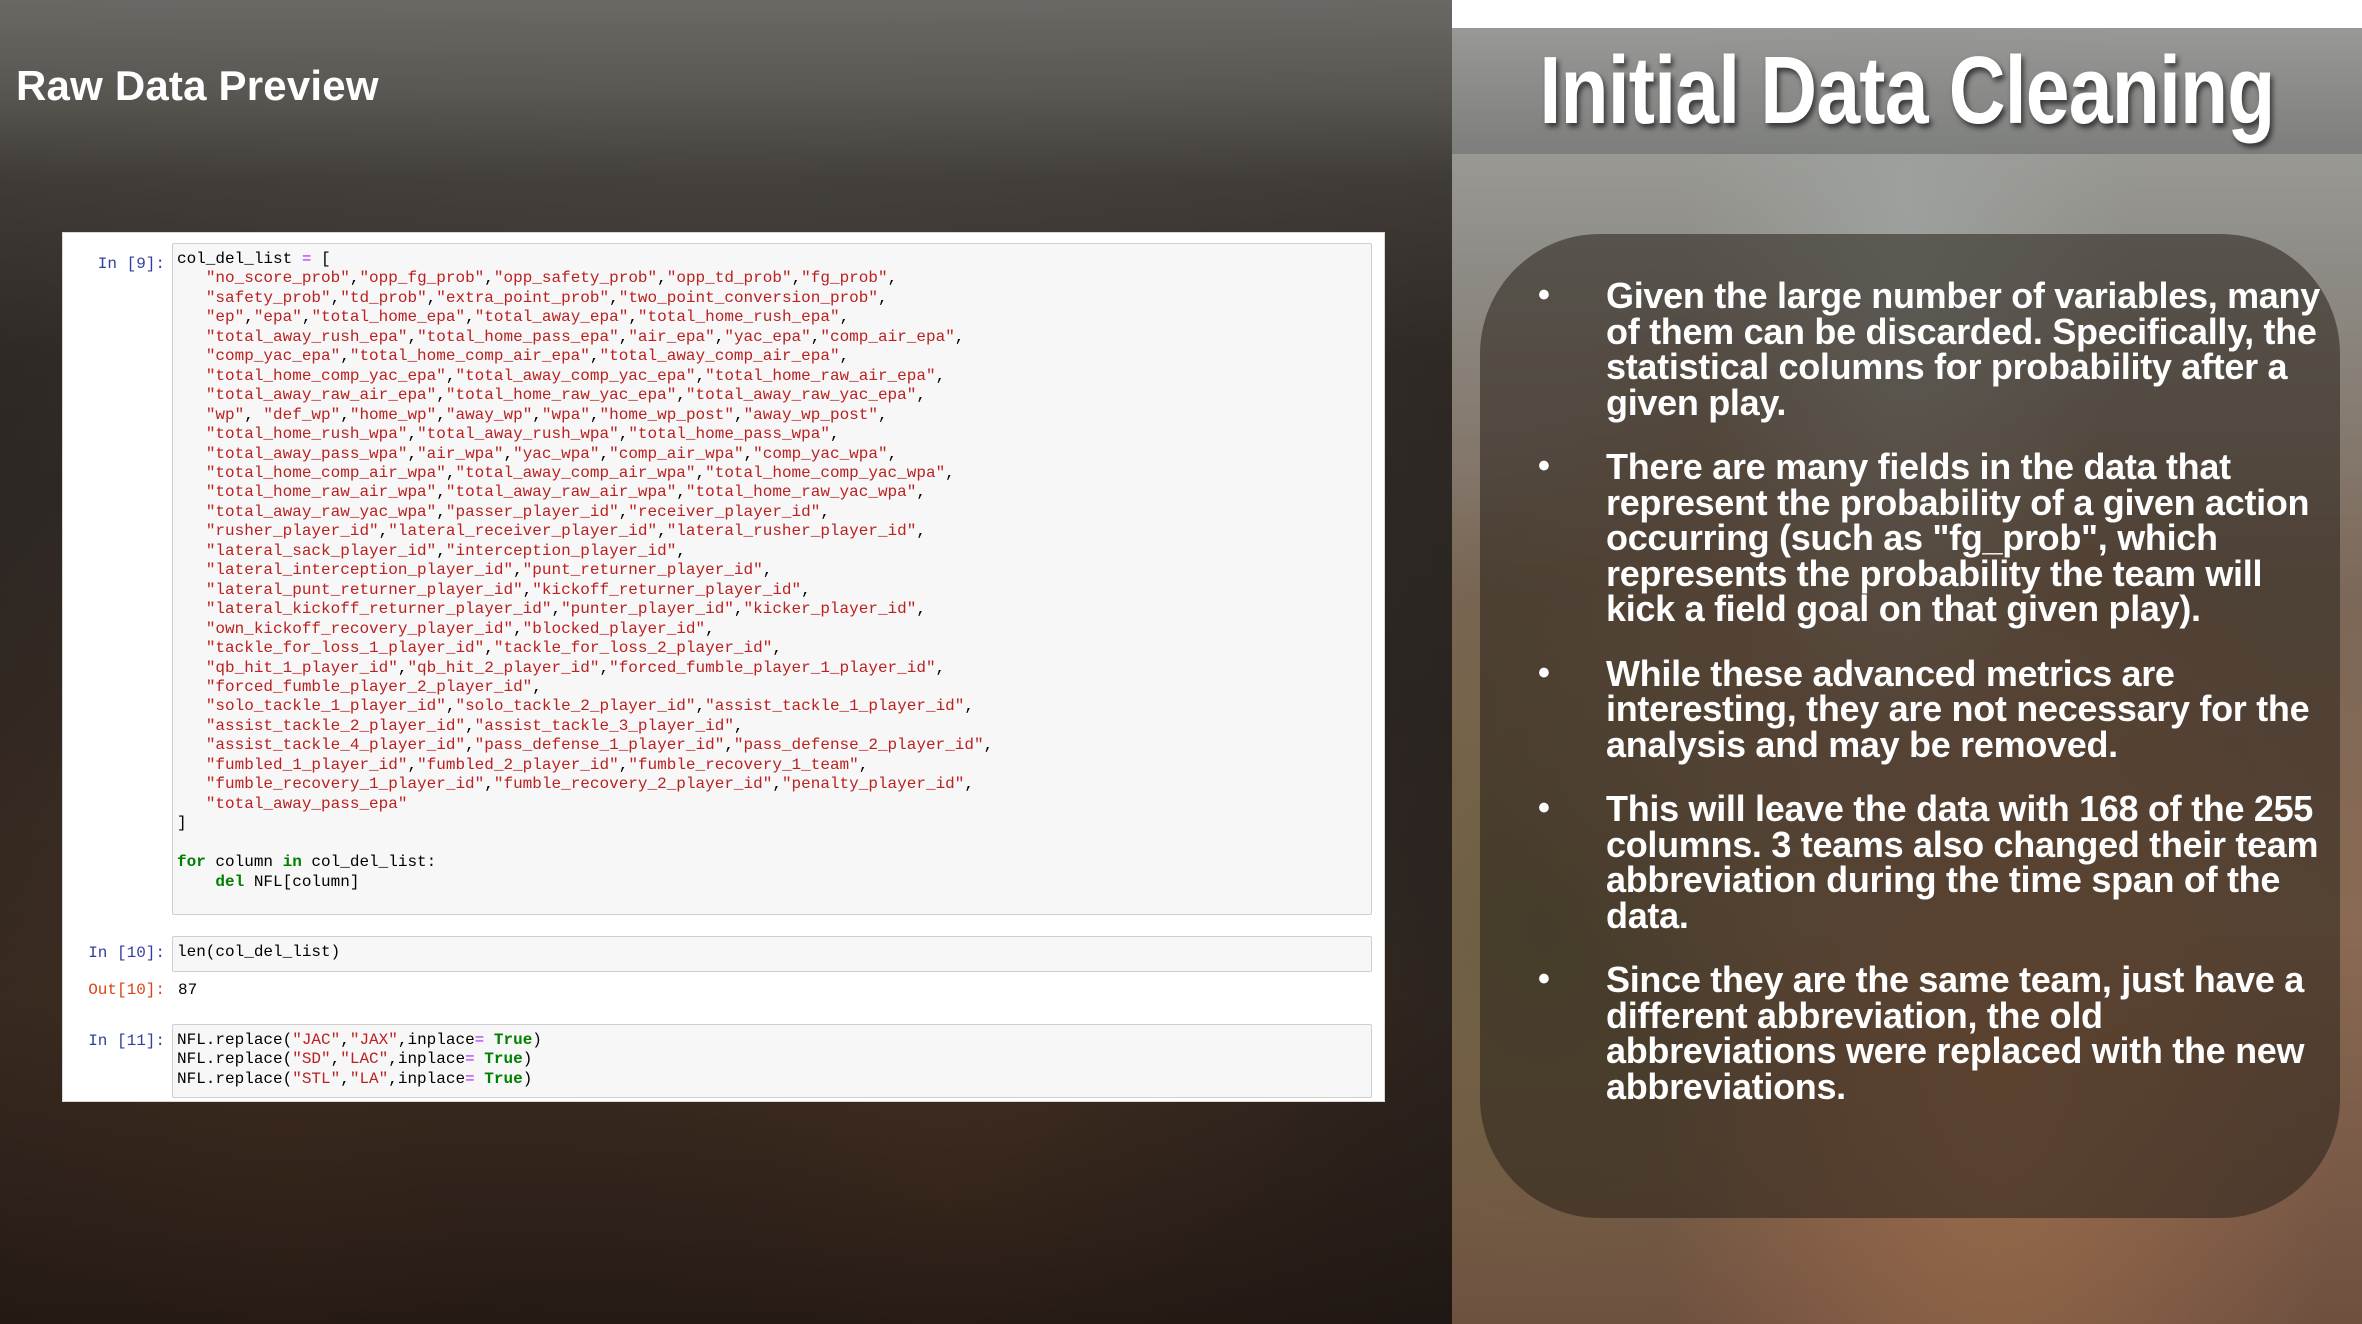 The height and width of the screenshot is (1324, 2362). What do you see at coordinates (1907, 14) in the screenshot?
I see `top-strip` at bounding box center [1907, 14].